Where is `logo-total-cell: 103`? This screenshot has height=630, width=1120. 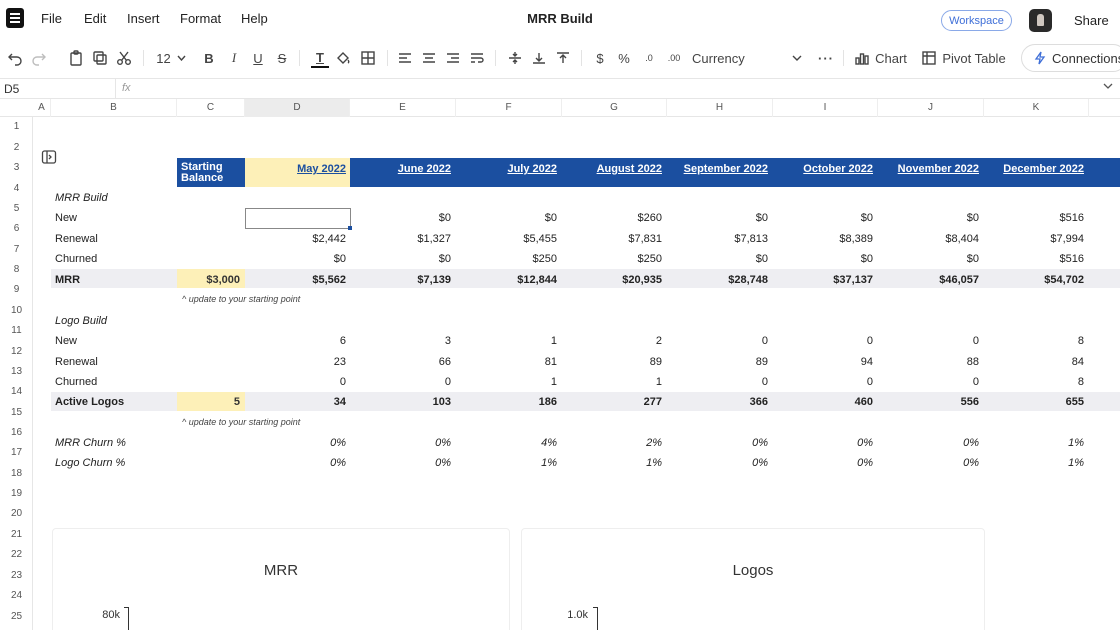 logo-total-cell: 103 is located at coordinates (401, 402).